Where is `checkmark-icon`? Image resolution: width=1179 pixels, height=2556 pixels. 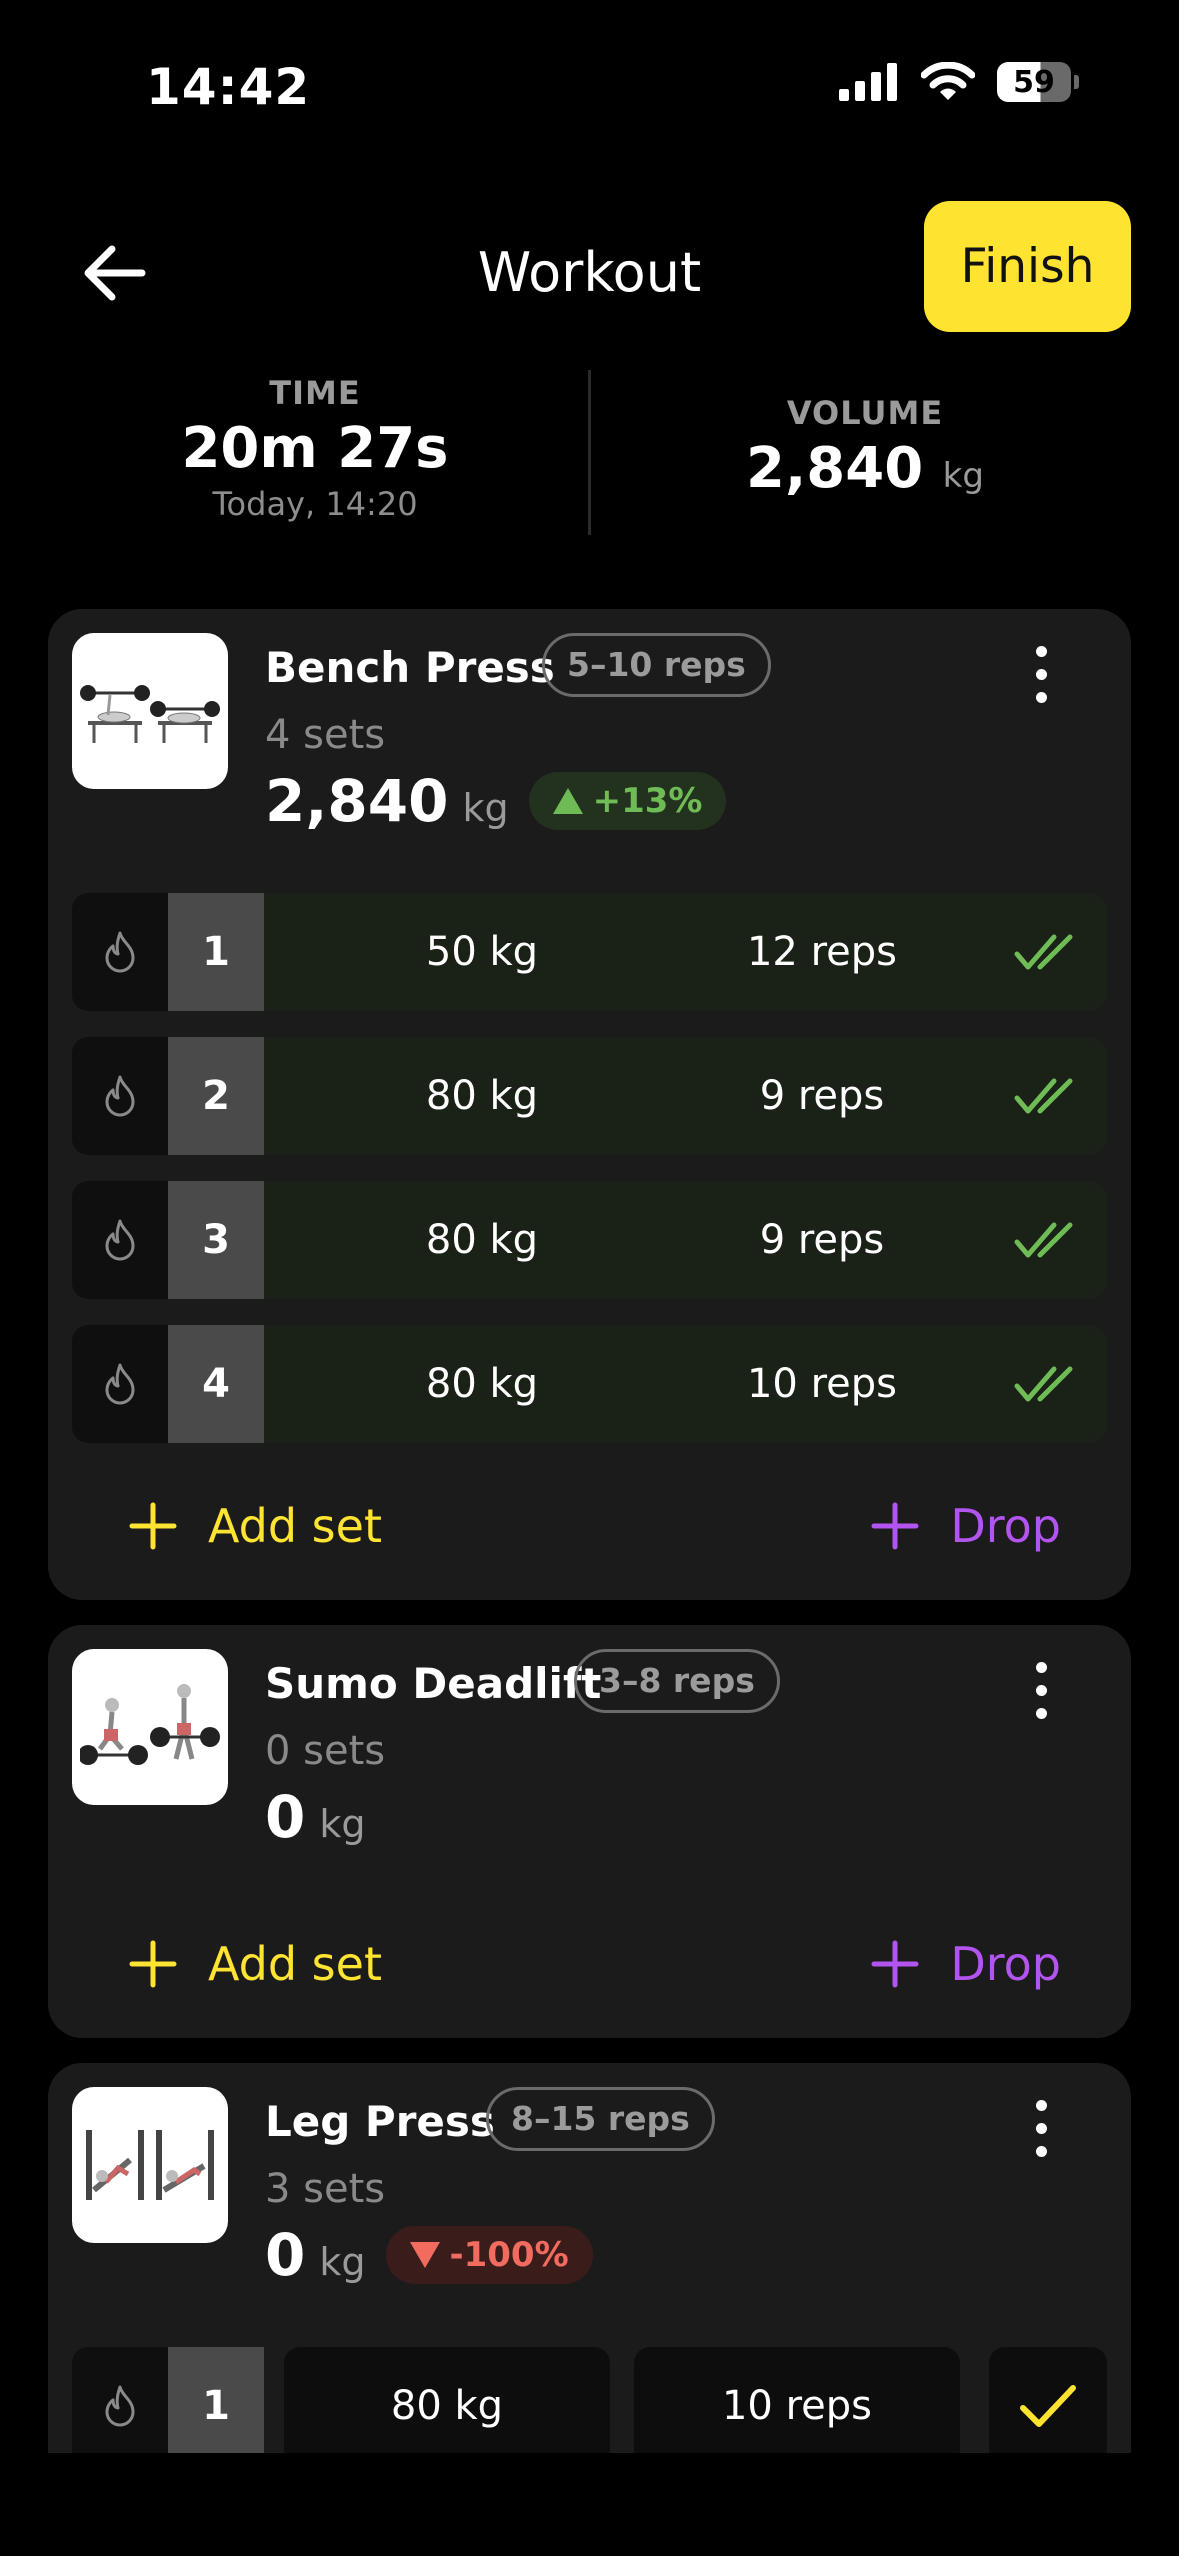 checkmark-icon is located at coordinates (1048, 2406).